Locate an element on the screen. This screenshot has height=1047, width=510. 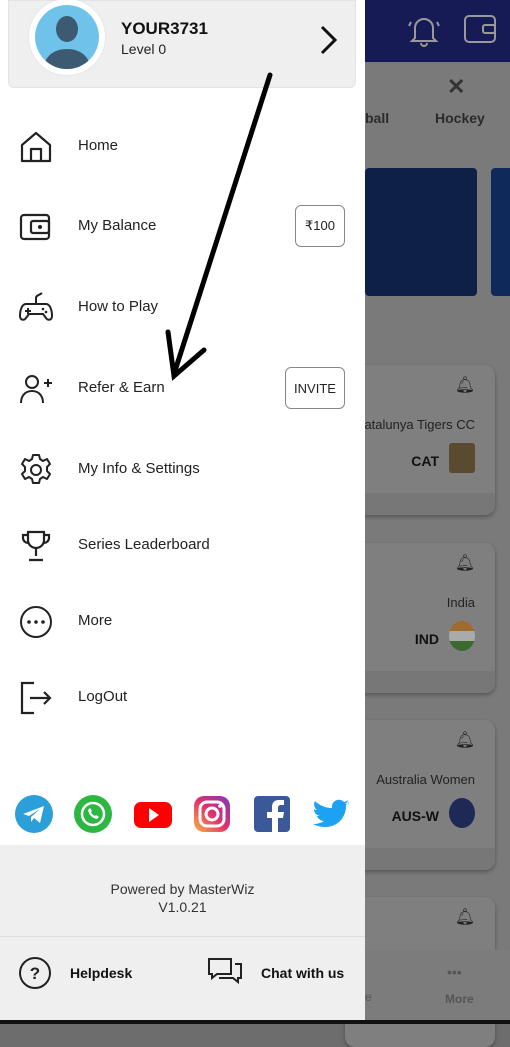
bell-icon is located at coordinates (424, 30).